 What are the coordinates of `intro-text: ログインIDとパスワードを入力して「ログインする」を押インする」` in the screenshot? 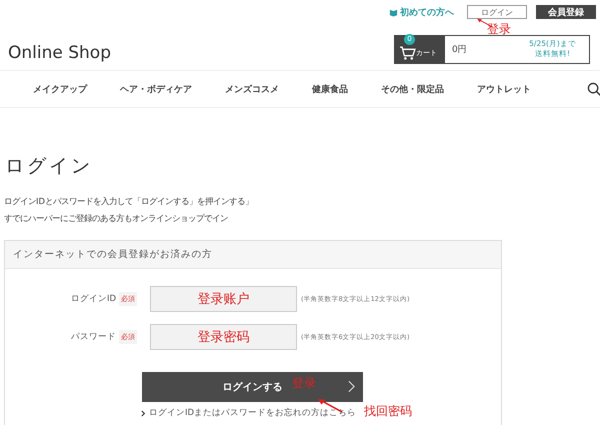 It's located at (129, 201).